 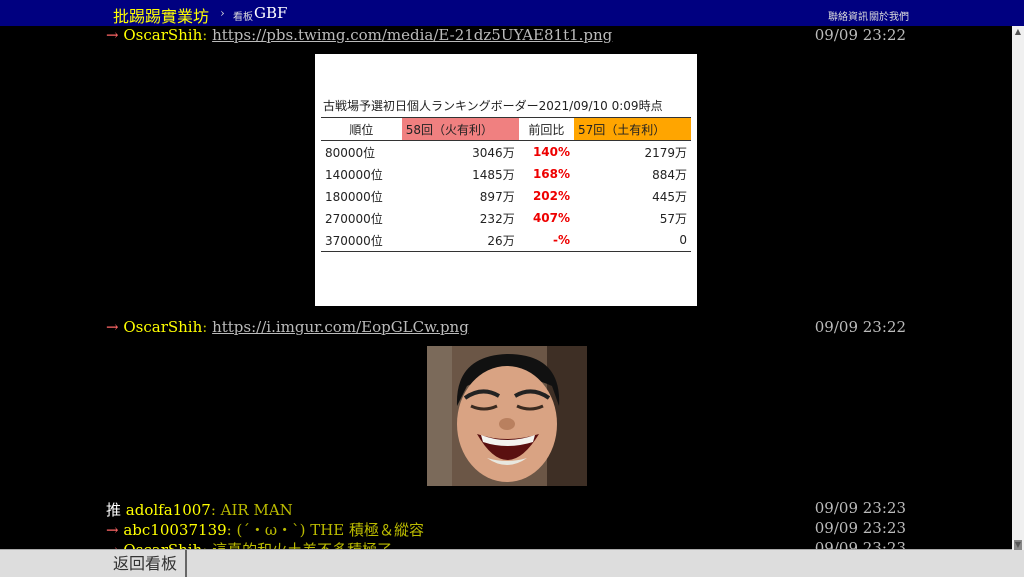 What do you see at coordinates (1018, 288) in the screenshot?
I see `scrollbar: ▲ ▼` at bounding box center [1018, 288].